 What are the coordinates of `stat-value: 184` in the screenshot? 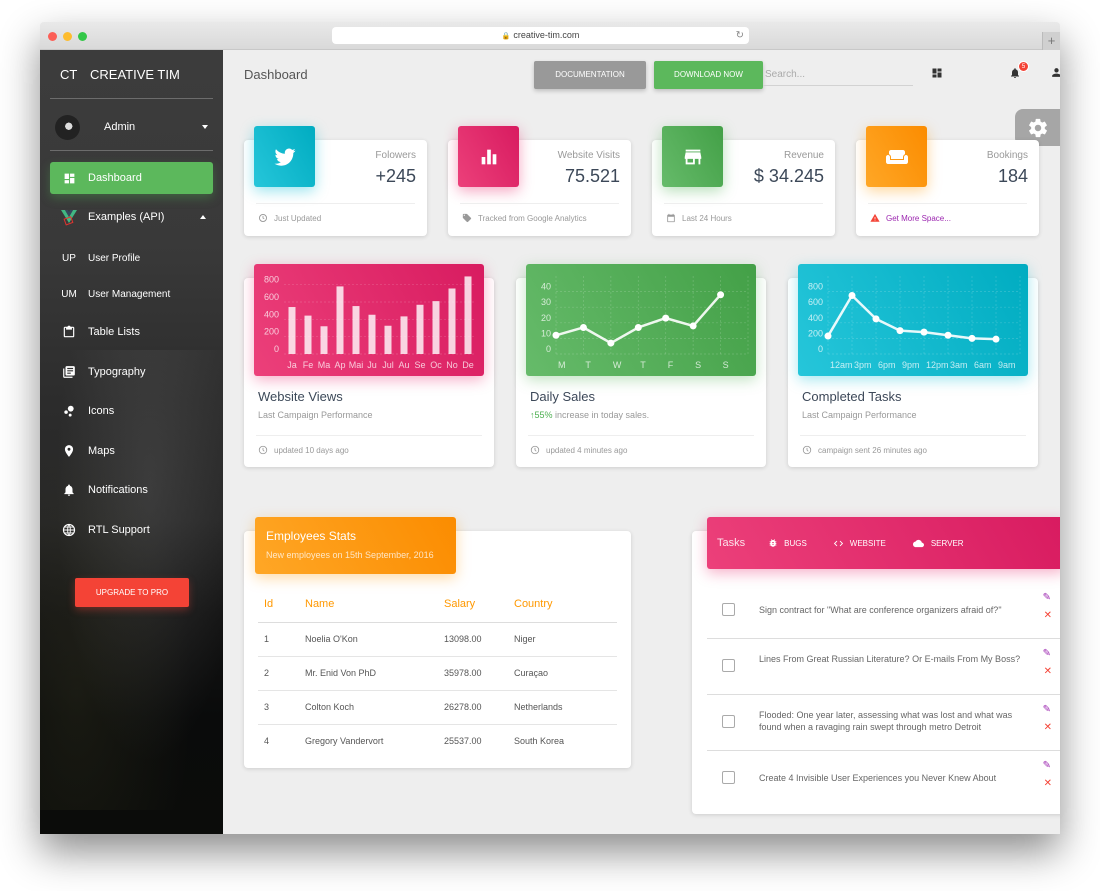 It's located at (1012, 176).